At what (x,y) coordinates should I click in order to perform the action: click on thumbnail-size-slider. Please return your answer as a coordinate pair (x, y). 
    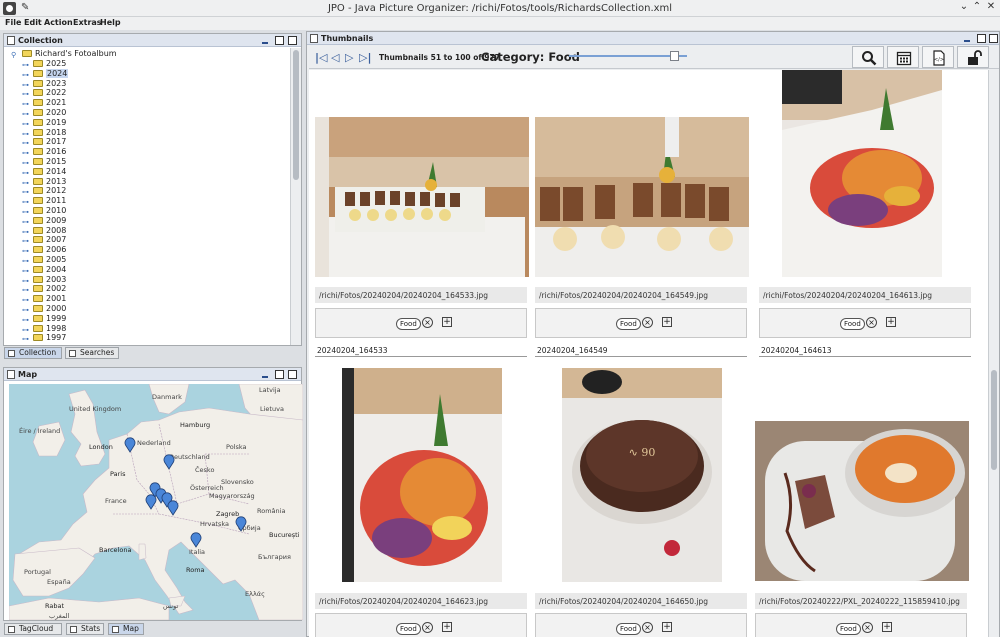
    Looking at the image, I should click on (628, 56).